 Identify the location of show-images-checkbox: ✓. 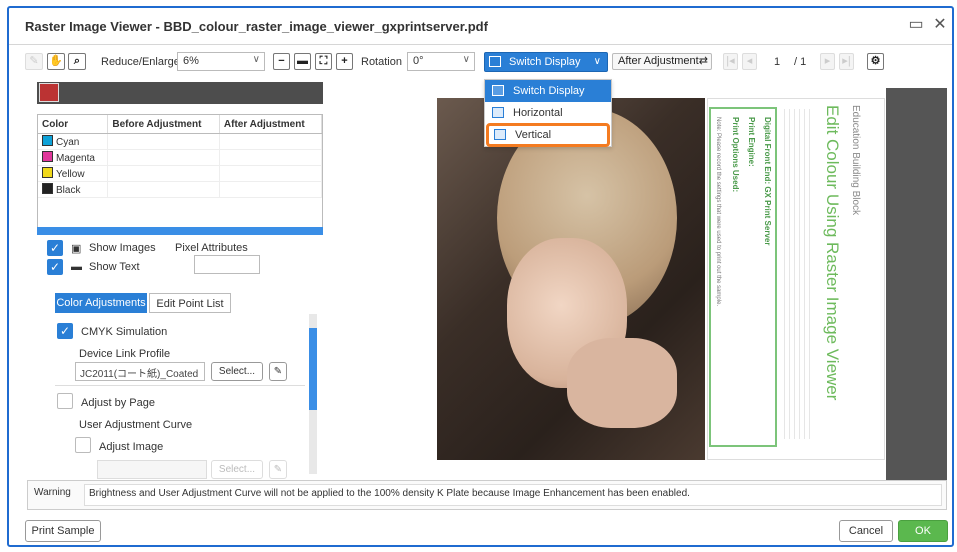
(55, 248).